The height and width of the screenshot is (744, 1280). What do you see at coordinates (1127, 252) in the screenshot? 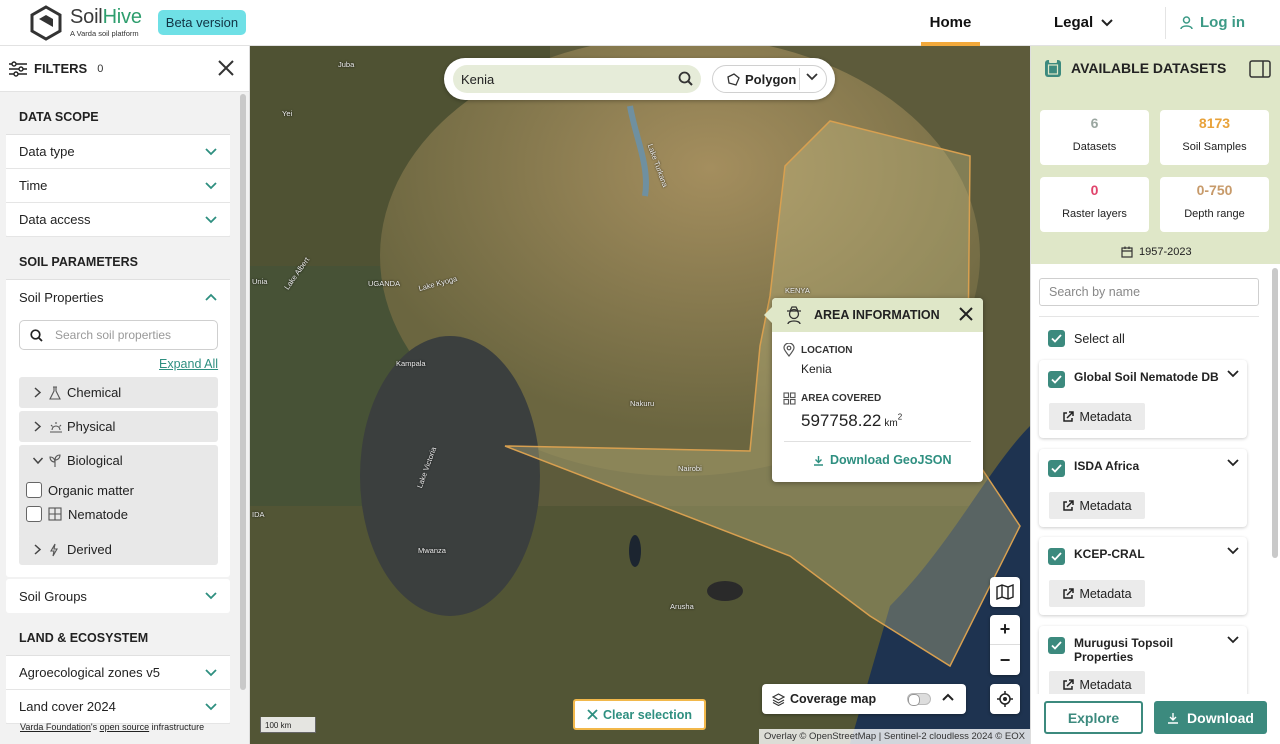
I see `calendar-icon` at bounding box center [1127, 252].